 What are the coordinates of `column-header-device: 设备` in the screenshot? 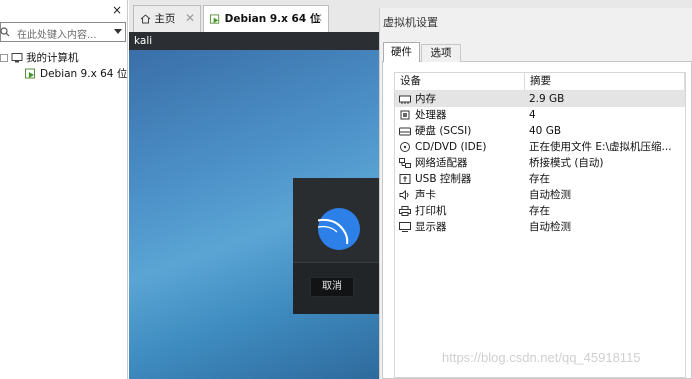 It's located at (460, 82).